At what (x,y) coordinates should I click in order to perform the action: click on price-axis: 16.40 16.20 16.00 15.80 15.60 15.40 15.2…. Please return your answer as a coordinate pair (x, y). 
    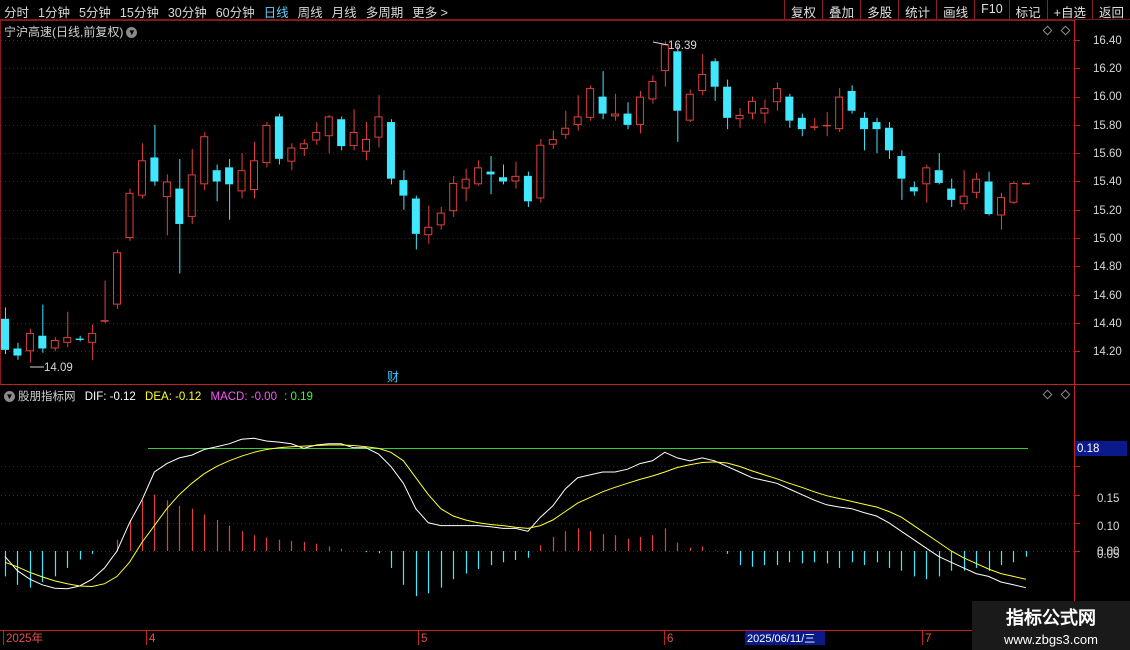
    Looking at the image, I should click on (1107, 196).